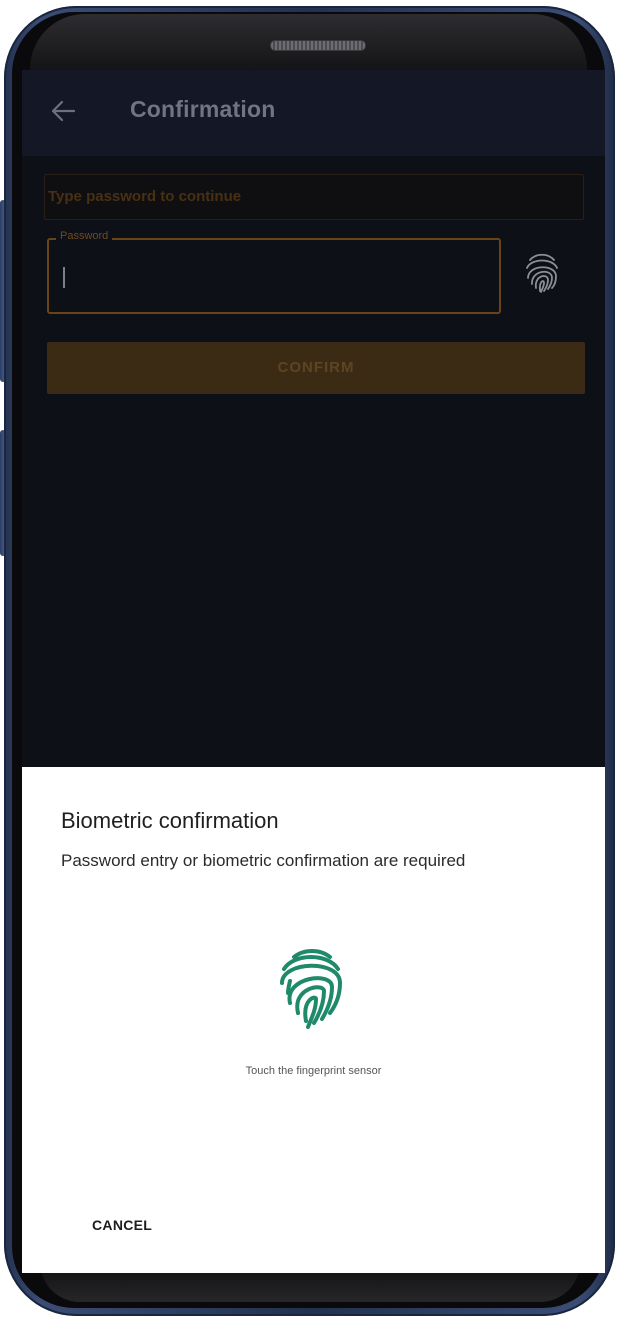 The width and height of the screenshot is (617, 1322). I want to click on back-arrow-icon, so click(63, 111).